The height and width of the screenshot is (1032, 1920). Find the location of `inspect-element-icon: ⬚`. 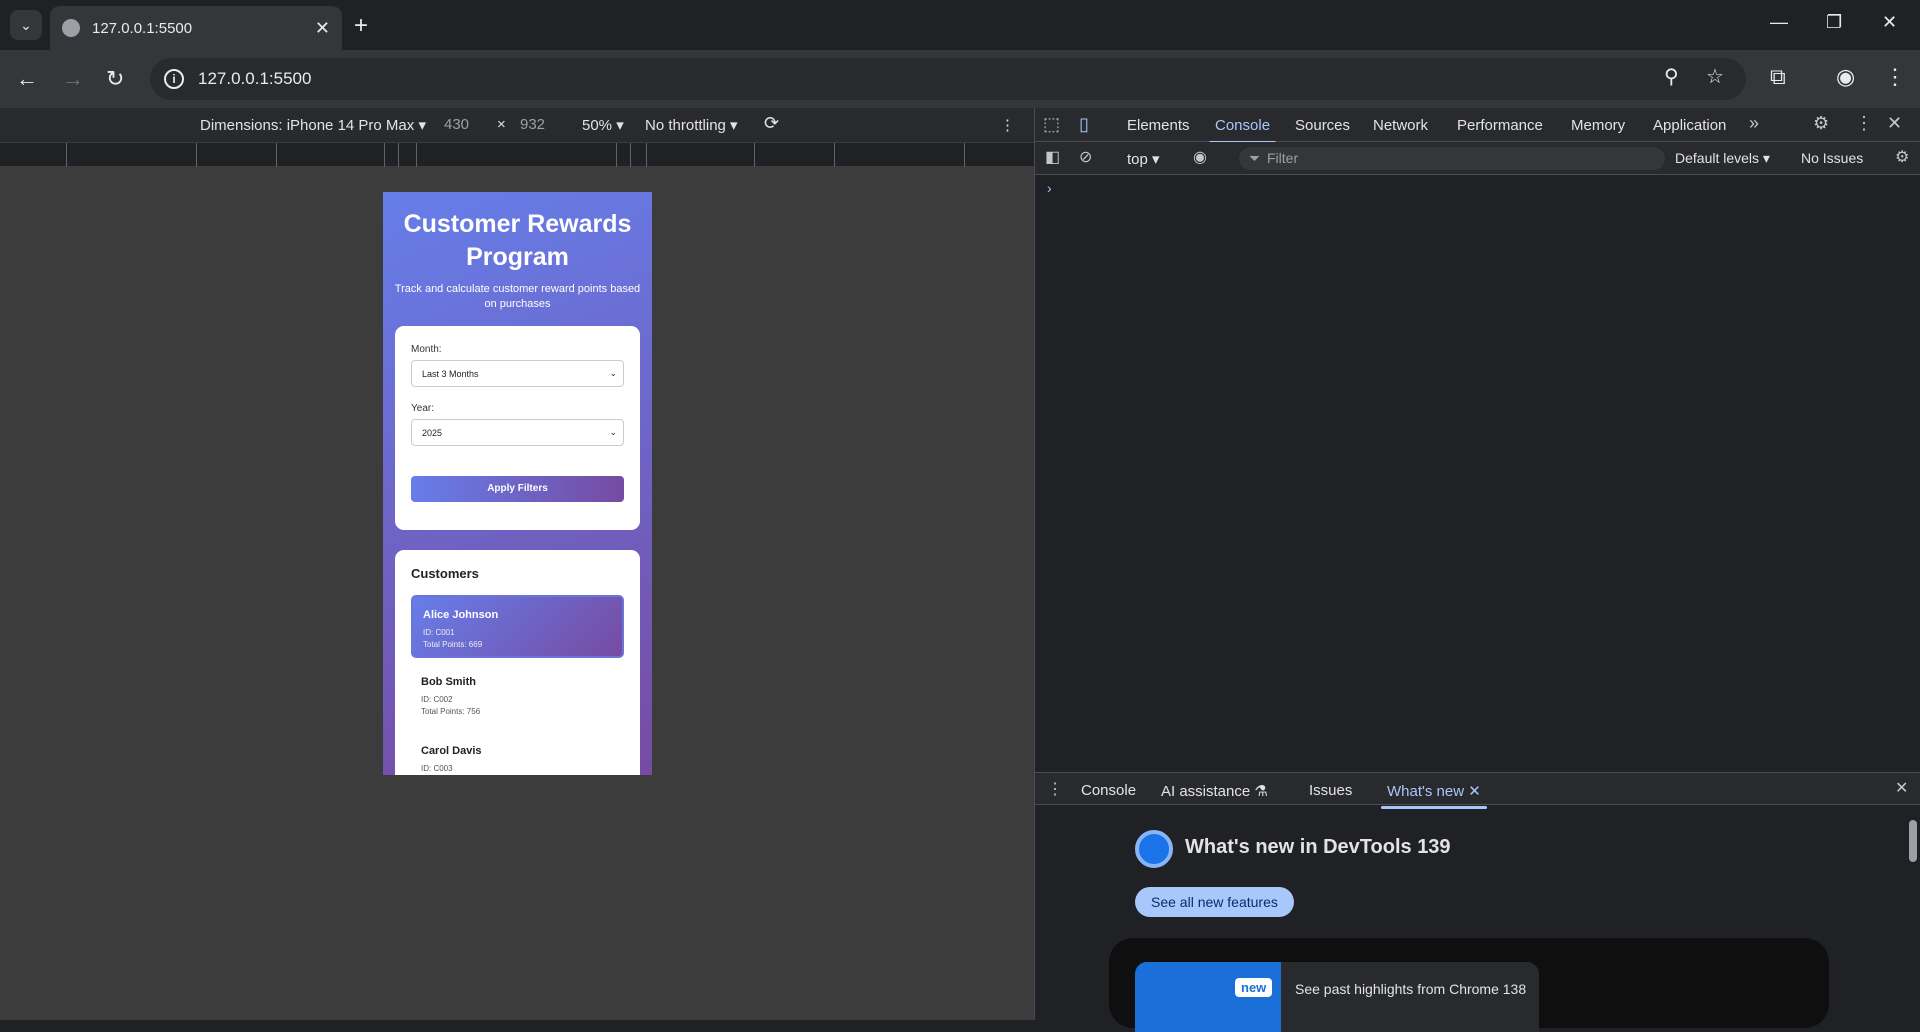

inspect-element-icon: ⬚ is located at coordinates (1051, 124).